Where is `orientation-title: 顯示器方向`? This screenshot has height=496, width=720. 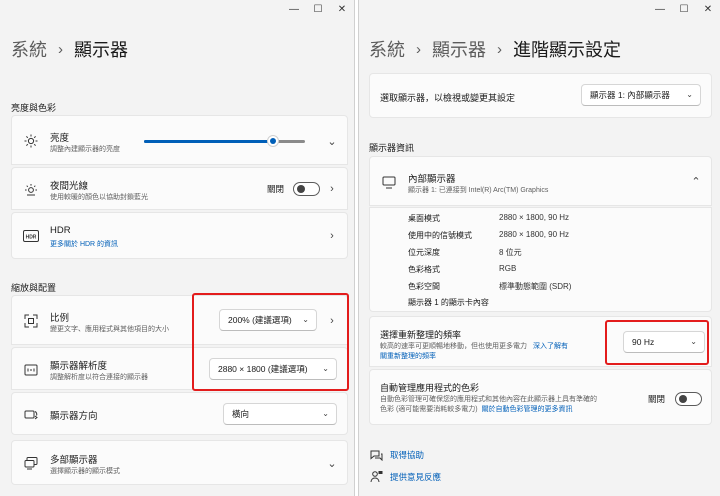 orientation-title: 顯示器方向 is located at coordinates (74, 416).